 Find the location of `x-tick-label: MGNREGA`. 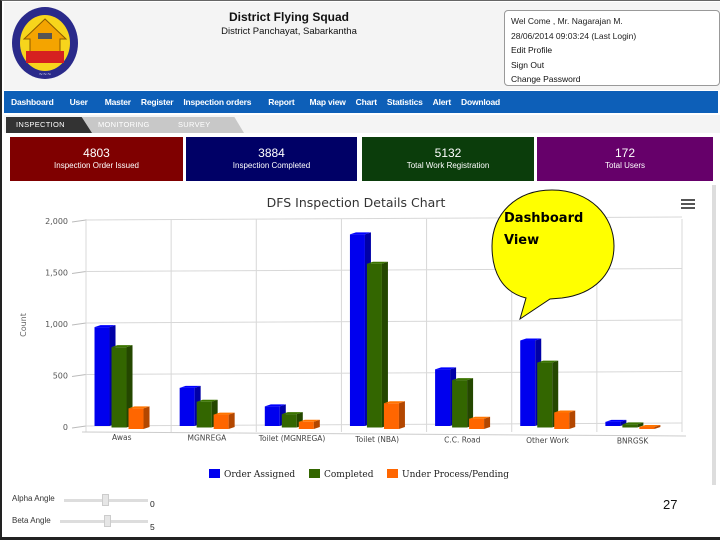

x-tick-label: MGNREGA is located at coordinates (208, 438).